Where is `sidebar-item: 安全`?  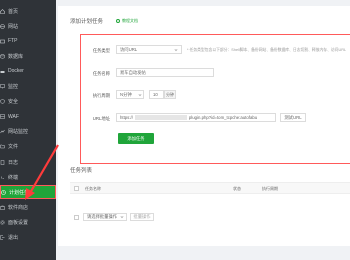
sidebar-item: 安全 is located at coordinates (28, 102).